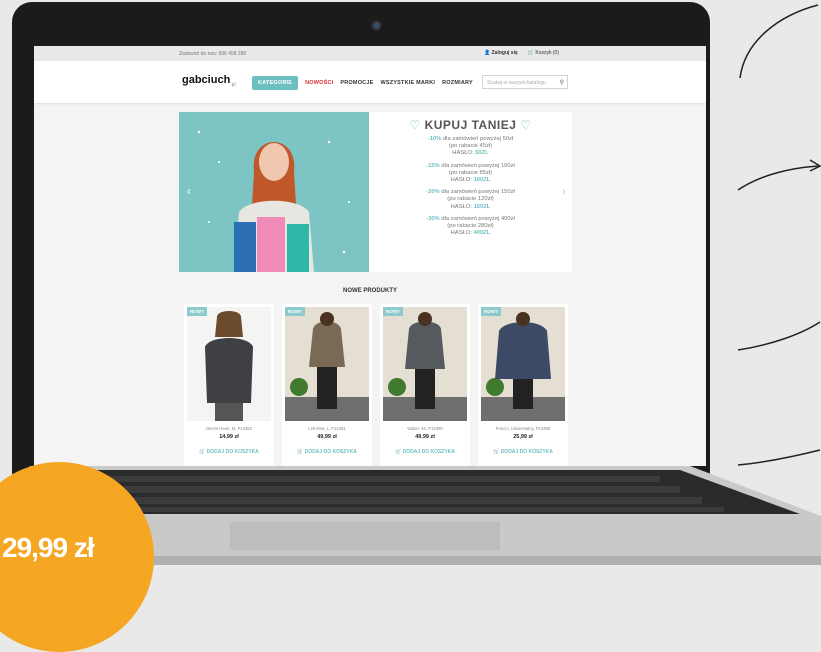 This screenshot has height=652, width=821. I want to click on product-name: Walter, 40, P14360, so click(425, 428).